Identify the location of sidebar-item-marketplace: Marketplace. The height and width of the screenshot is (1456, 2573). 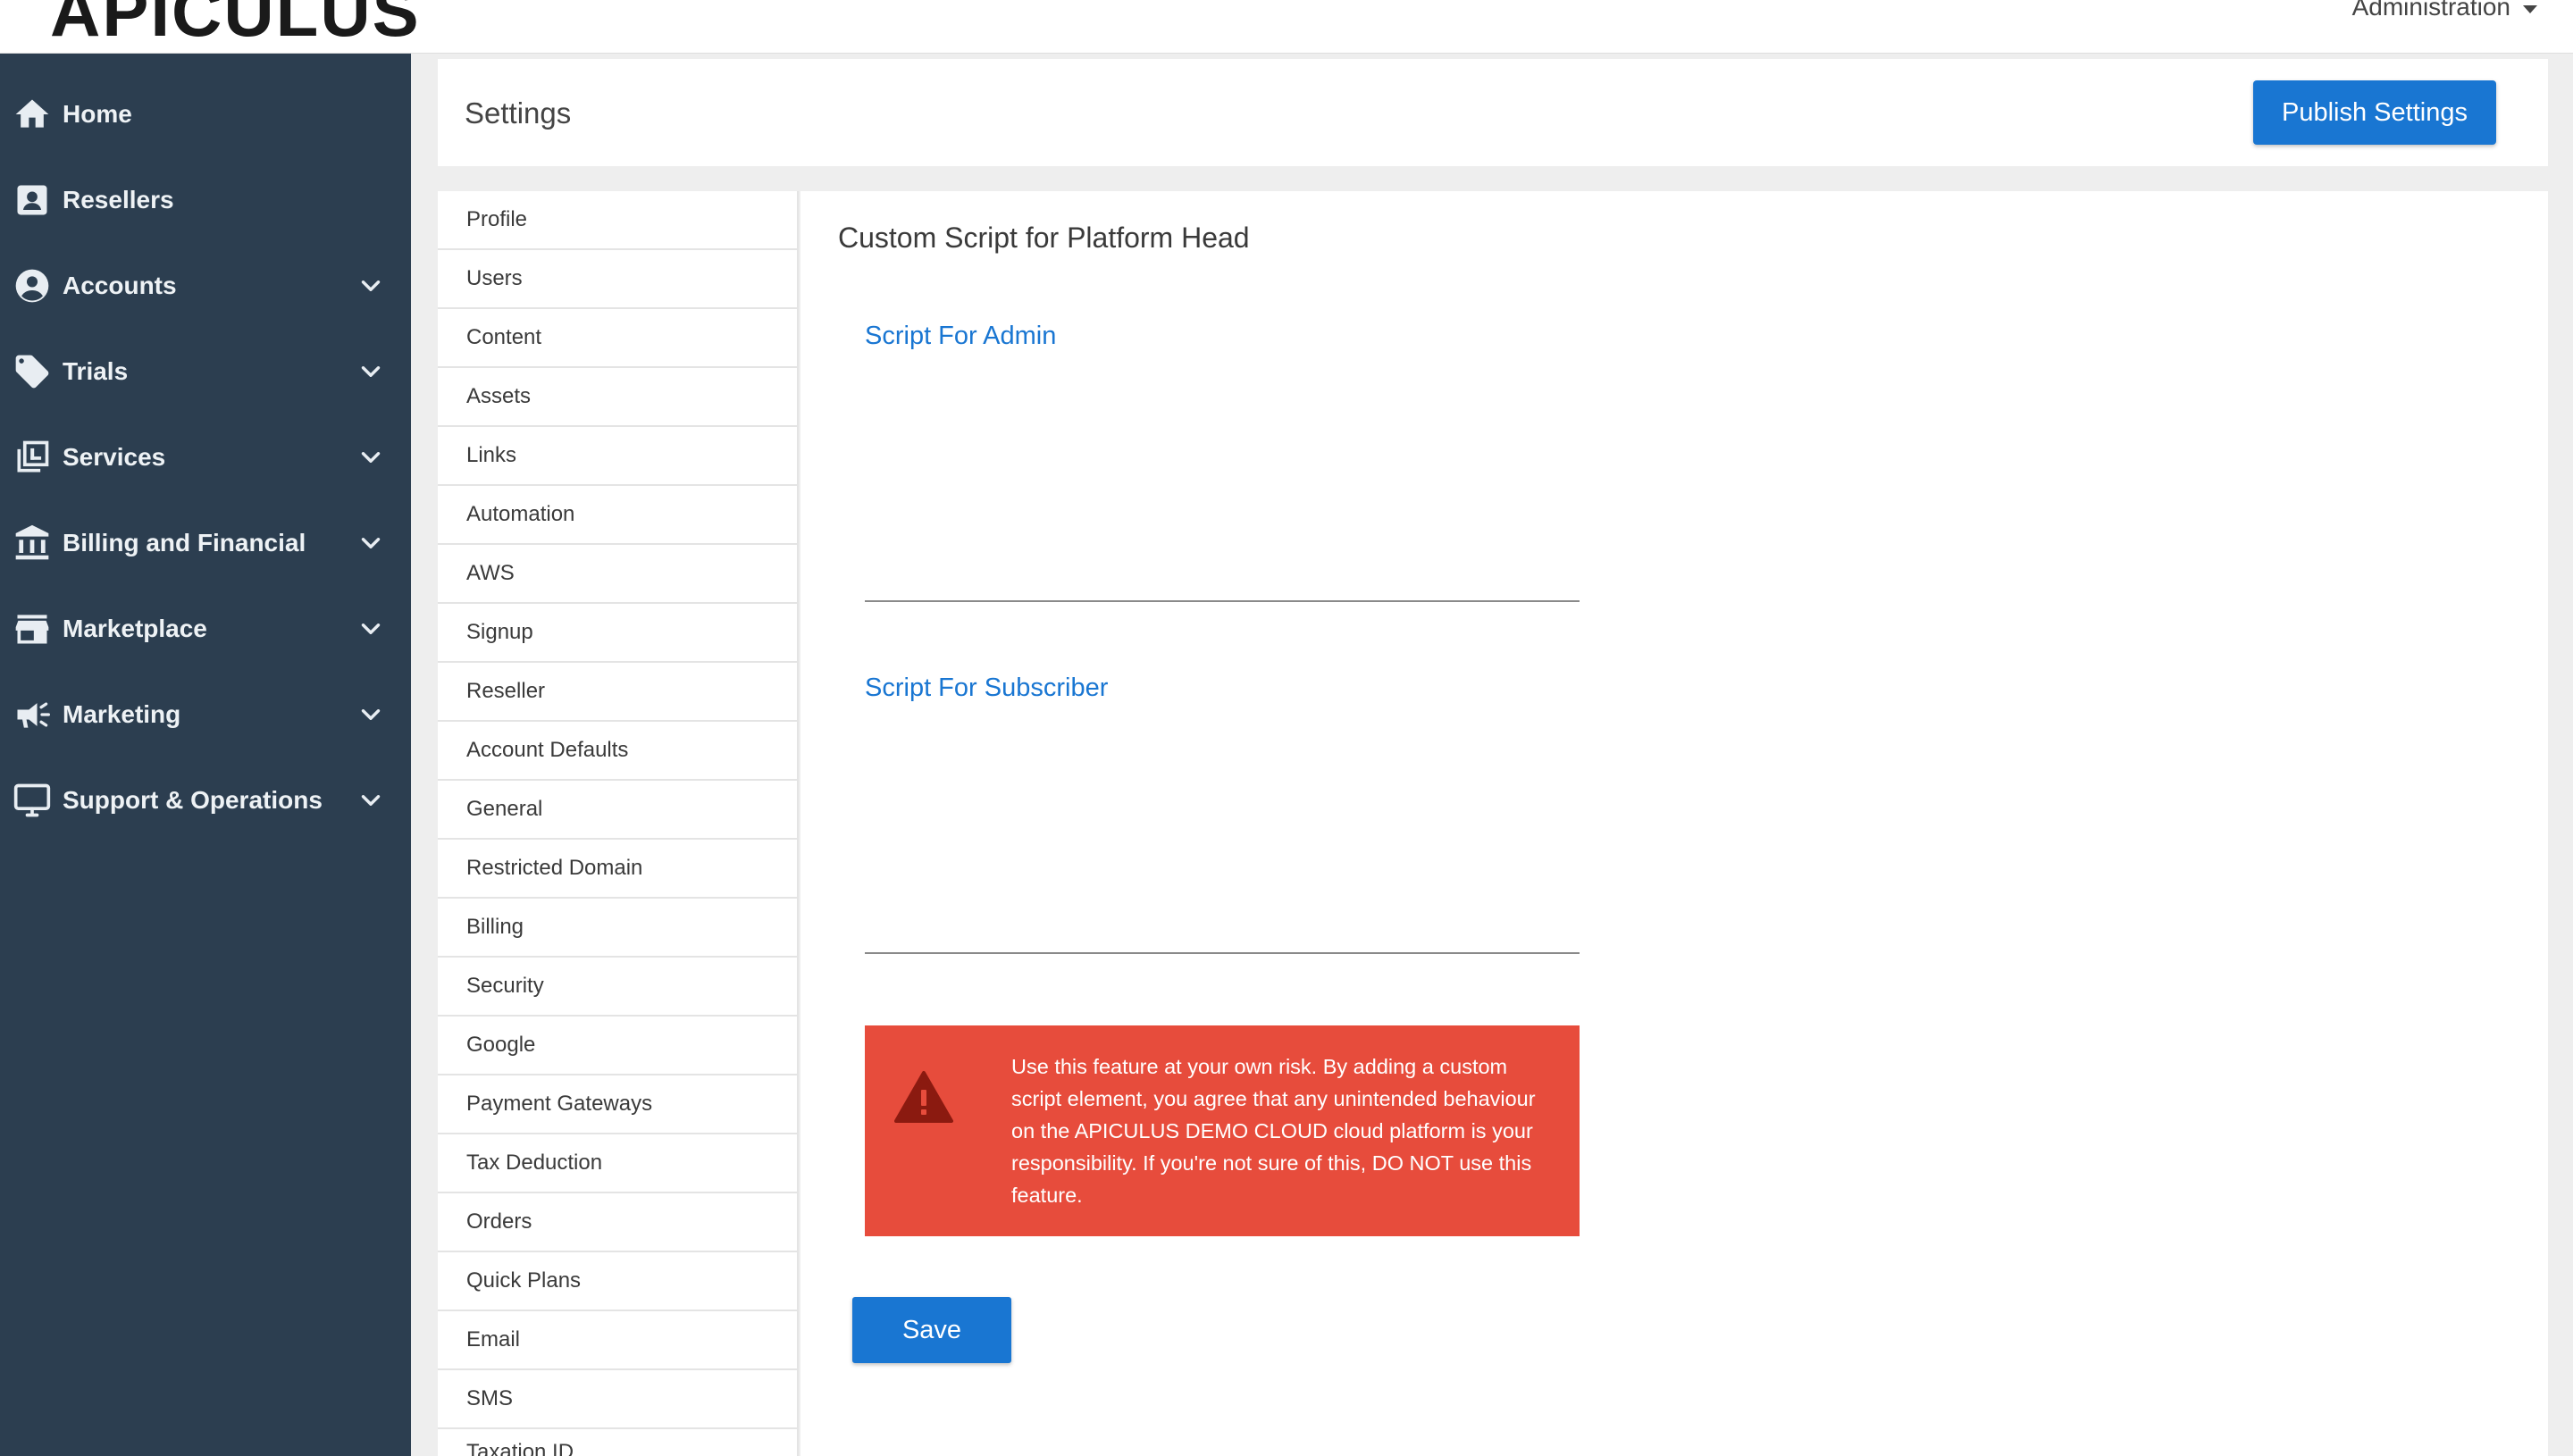
(205, 629).